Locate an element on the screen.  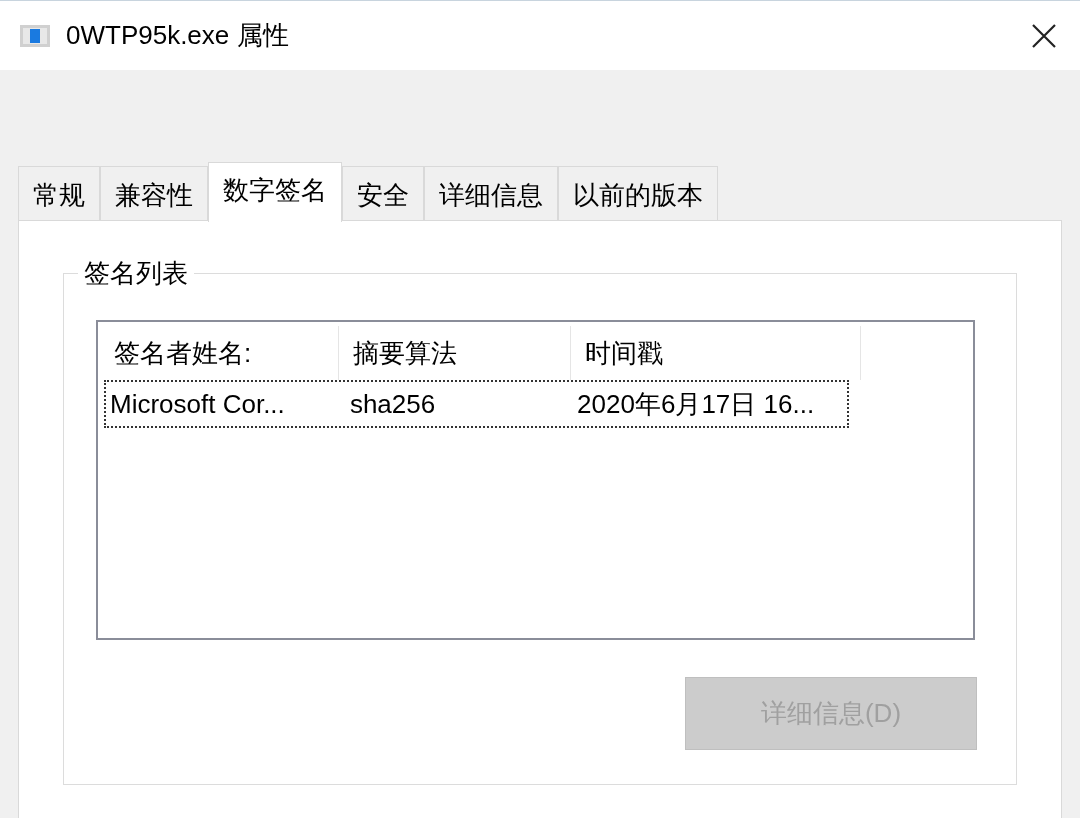
window-app-icon is located at coordinates (35, 35).